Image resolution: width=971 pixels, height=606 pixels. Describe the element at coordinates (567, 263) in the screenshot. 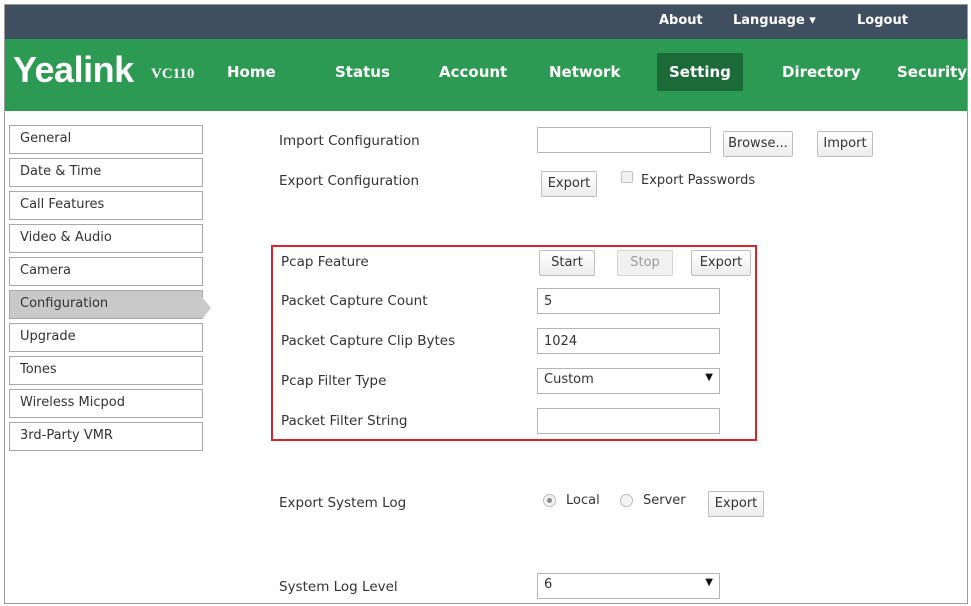

I see `pcap-start-button: Start` at that location.